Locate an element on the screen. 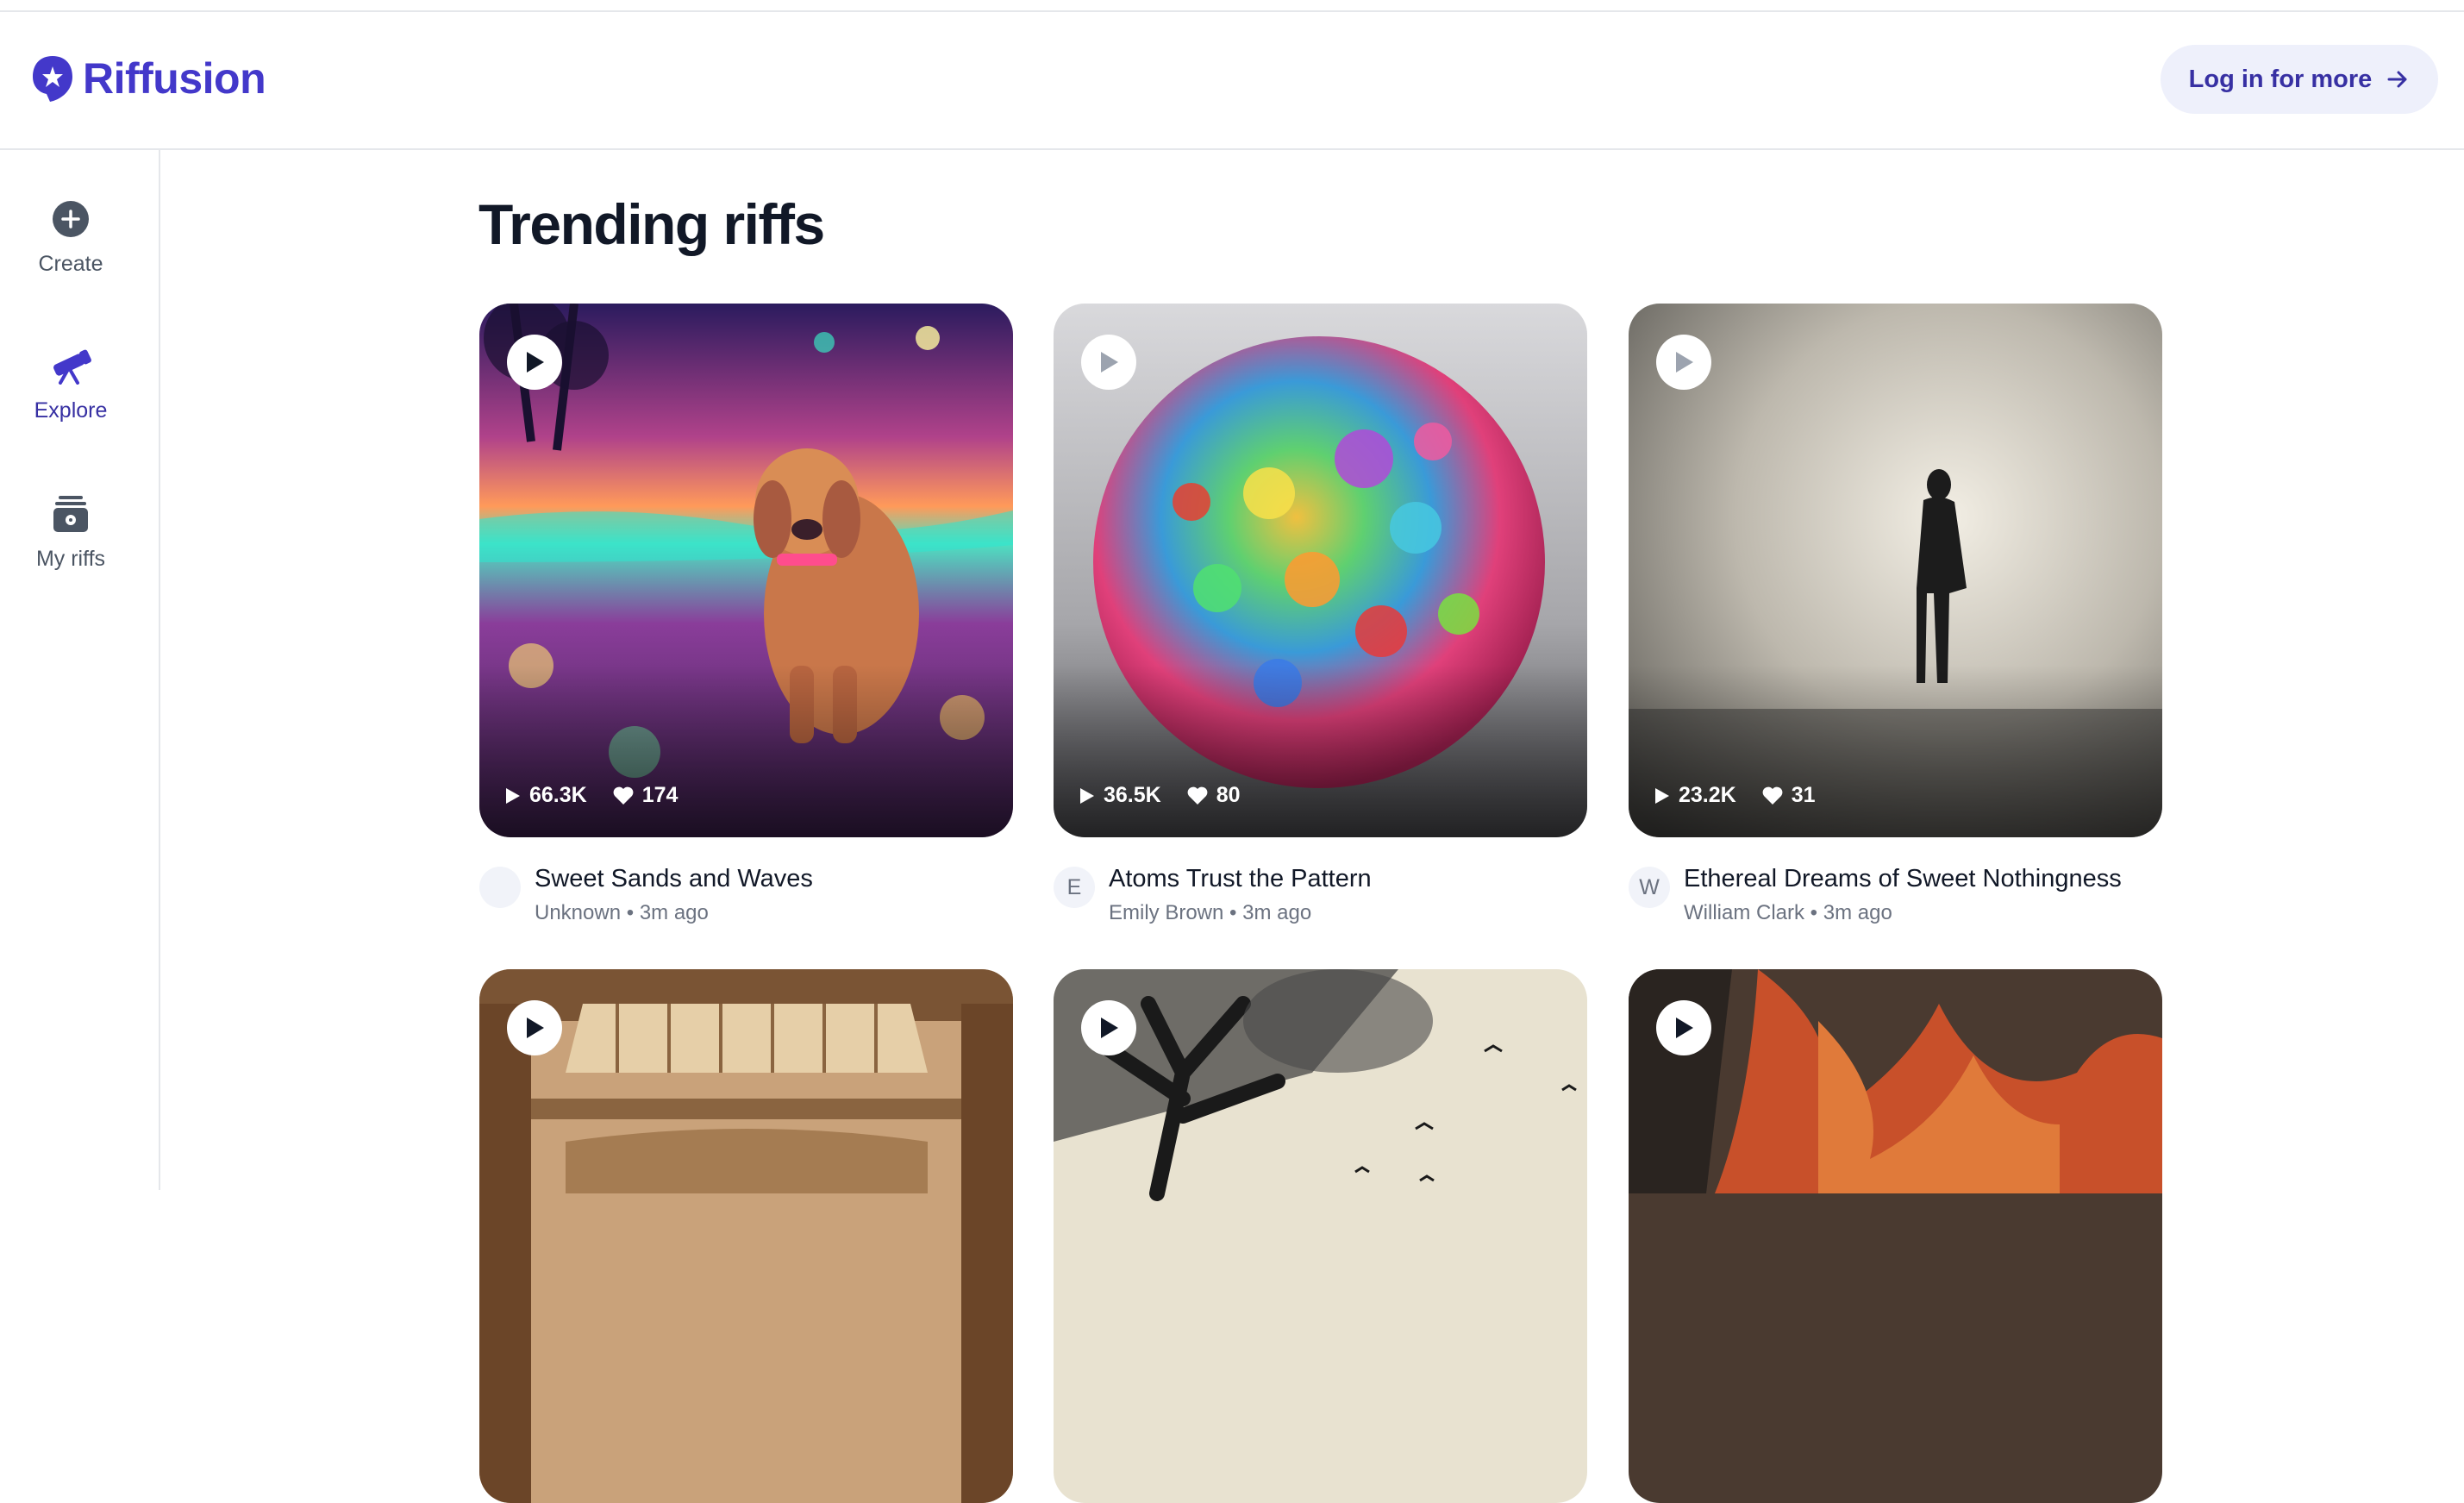 Image resolution: width=2464 pixels, height=1503 pixels. riff-byline: Unknown • 3m ago is located at coordinates (622, 913).